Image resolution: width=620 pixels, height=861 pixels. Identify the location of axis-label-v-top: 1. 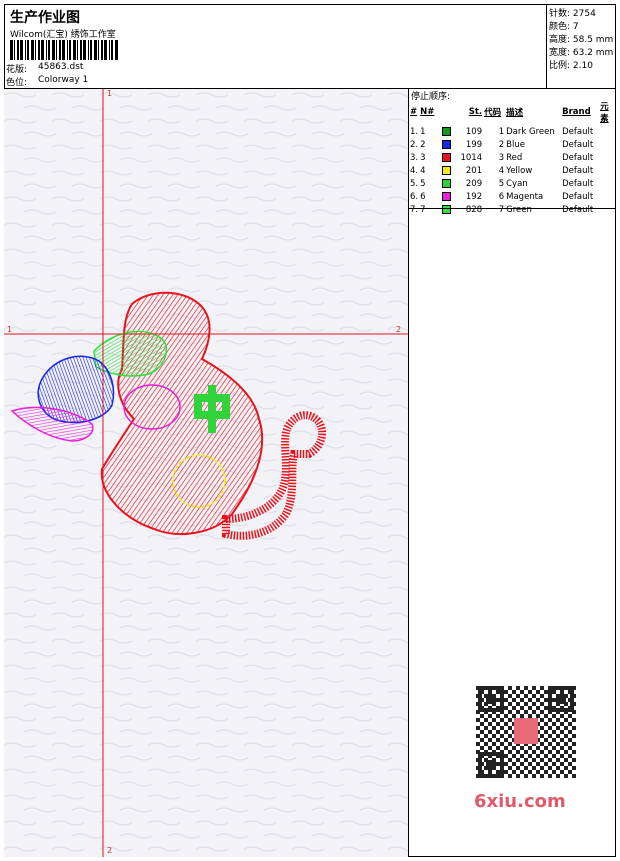
(110, 93).